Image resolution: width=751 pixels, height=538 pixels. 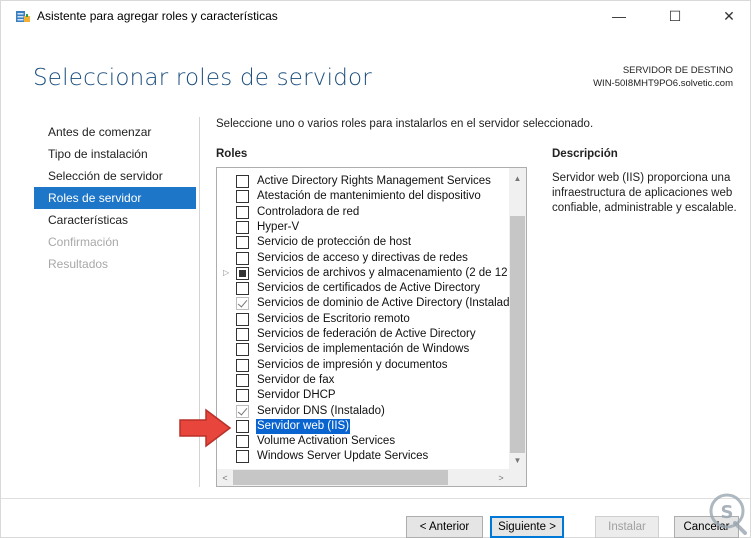 What do you see at coordinates (365, 426) in the screenshot?
I see `role-item: Servidor web (IIS)` at bounding box center [365, 426].